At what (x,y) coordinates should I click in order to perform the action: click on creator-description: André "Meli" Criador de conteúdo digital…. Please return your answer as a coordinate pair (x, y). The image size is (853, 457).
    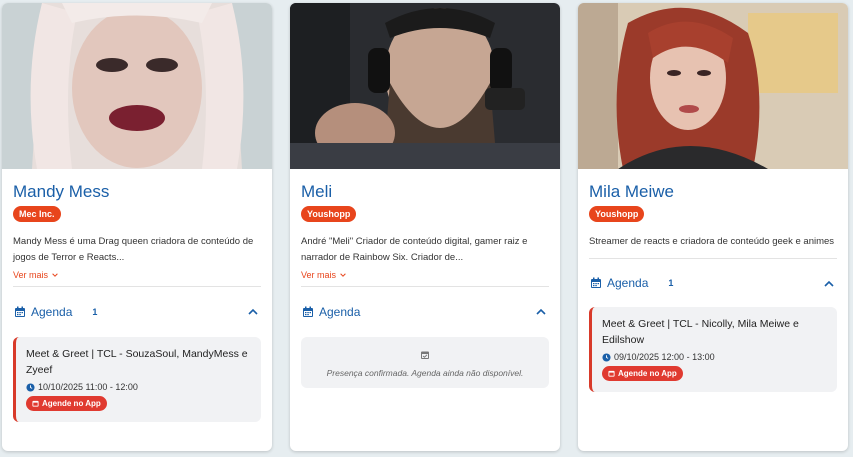
    Looking at the image, I should click on (414, 249).